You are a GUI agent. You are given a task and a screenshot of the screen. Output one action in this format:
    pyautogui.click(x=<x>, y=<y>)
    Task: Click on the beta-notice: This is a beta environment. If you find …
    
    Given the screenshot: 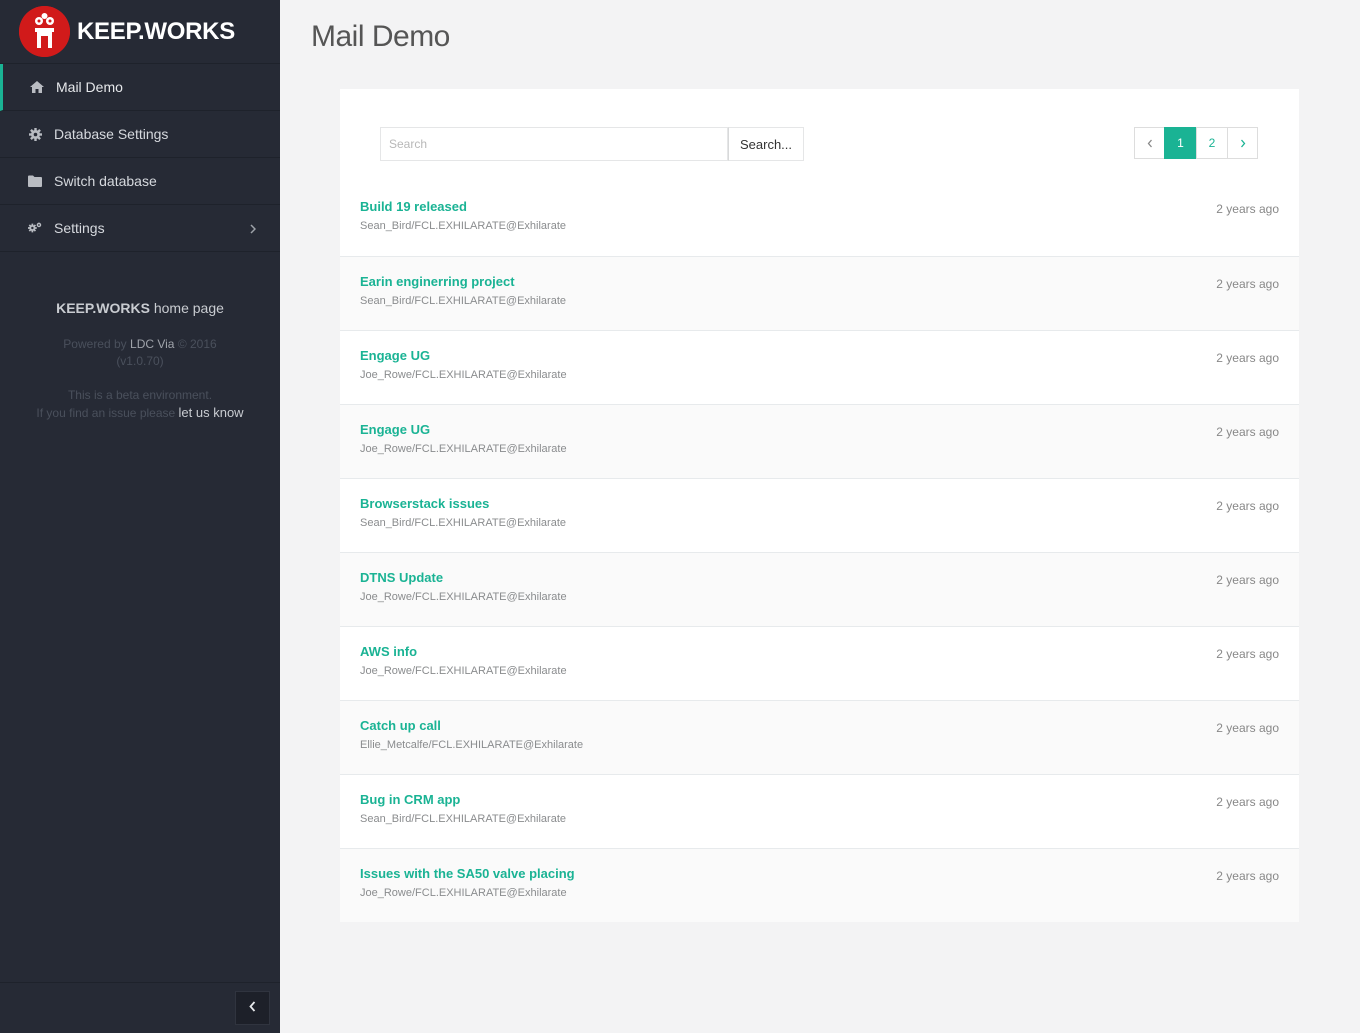 What is the action you would take?
    pyautogui.click(x=140, y=404)
    